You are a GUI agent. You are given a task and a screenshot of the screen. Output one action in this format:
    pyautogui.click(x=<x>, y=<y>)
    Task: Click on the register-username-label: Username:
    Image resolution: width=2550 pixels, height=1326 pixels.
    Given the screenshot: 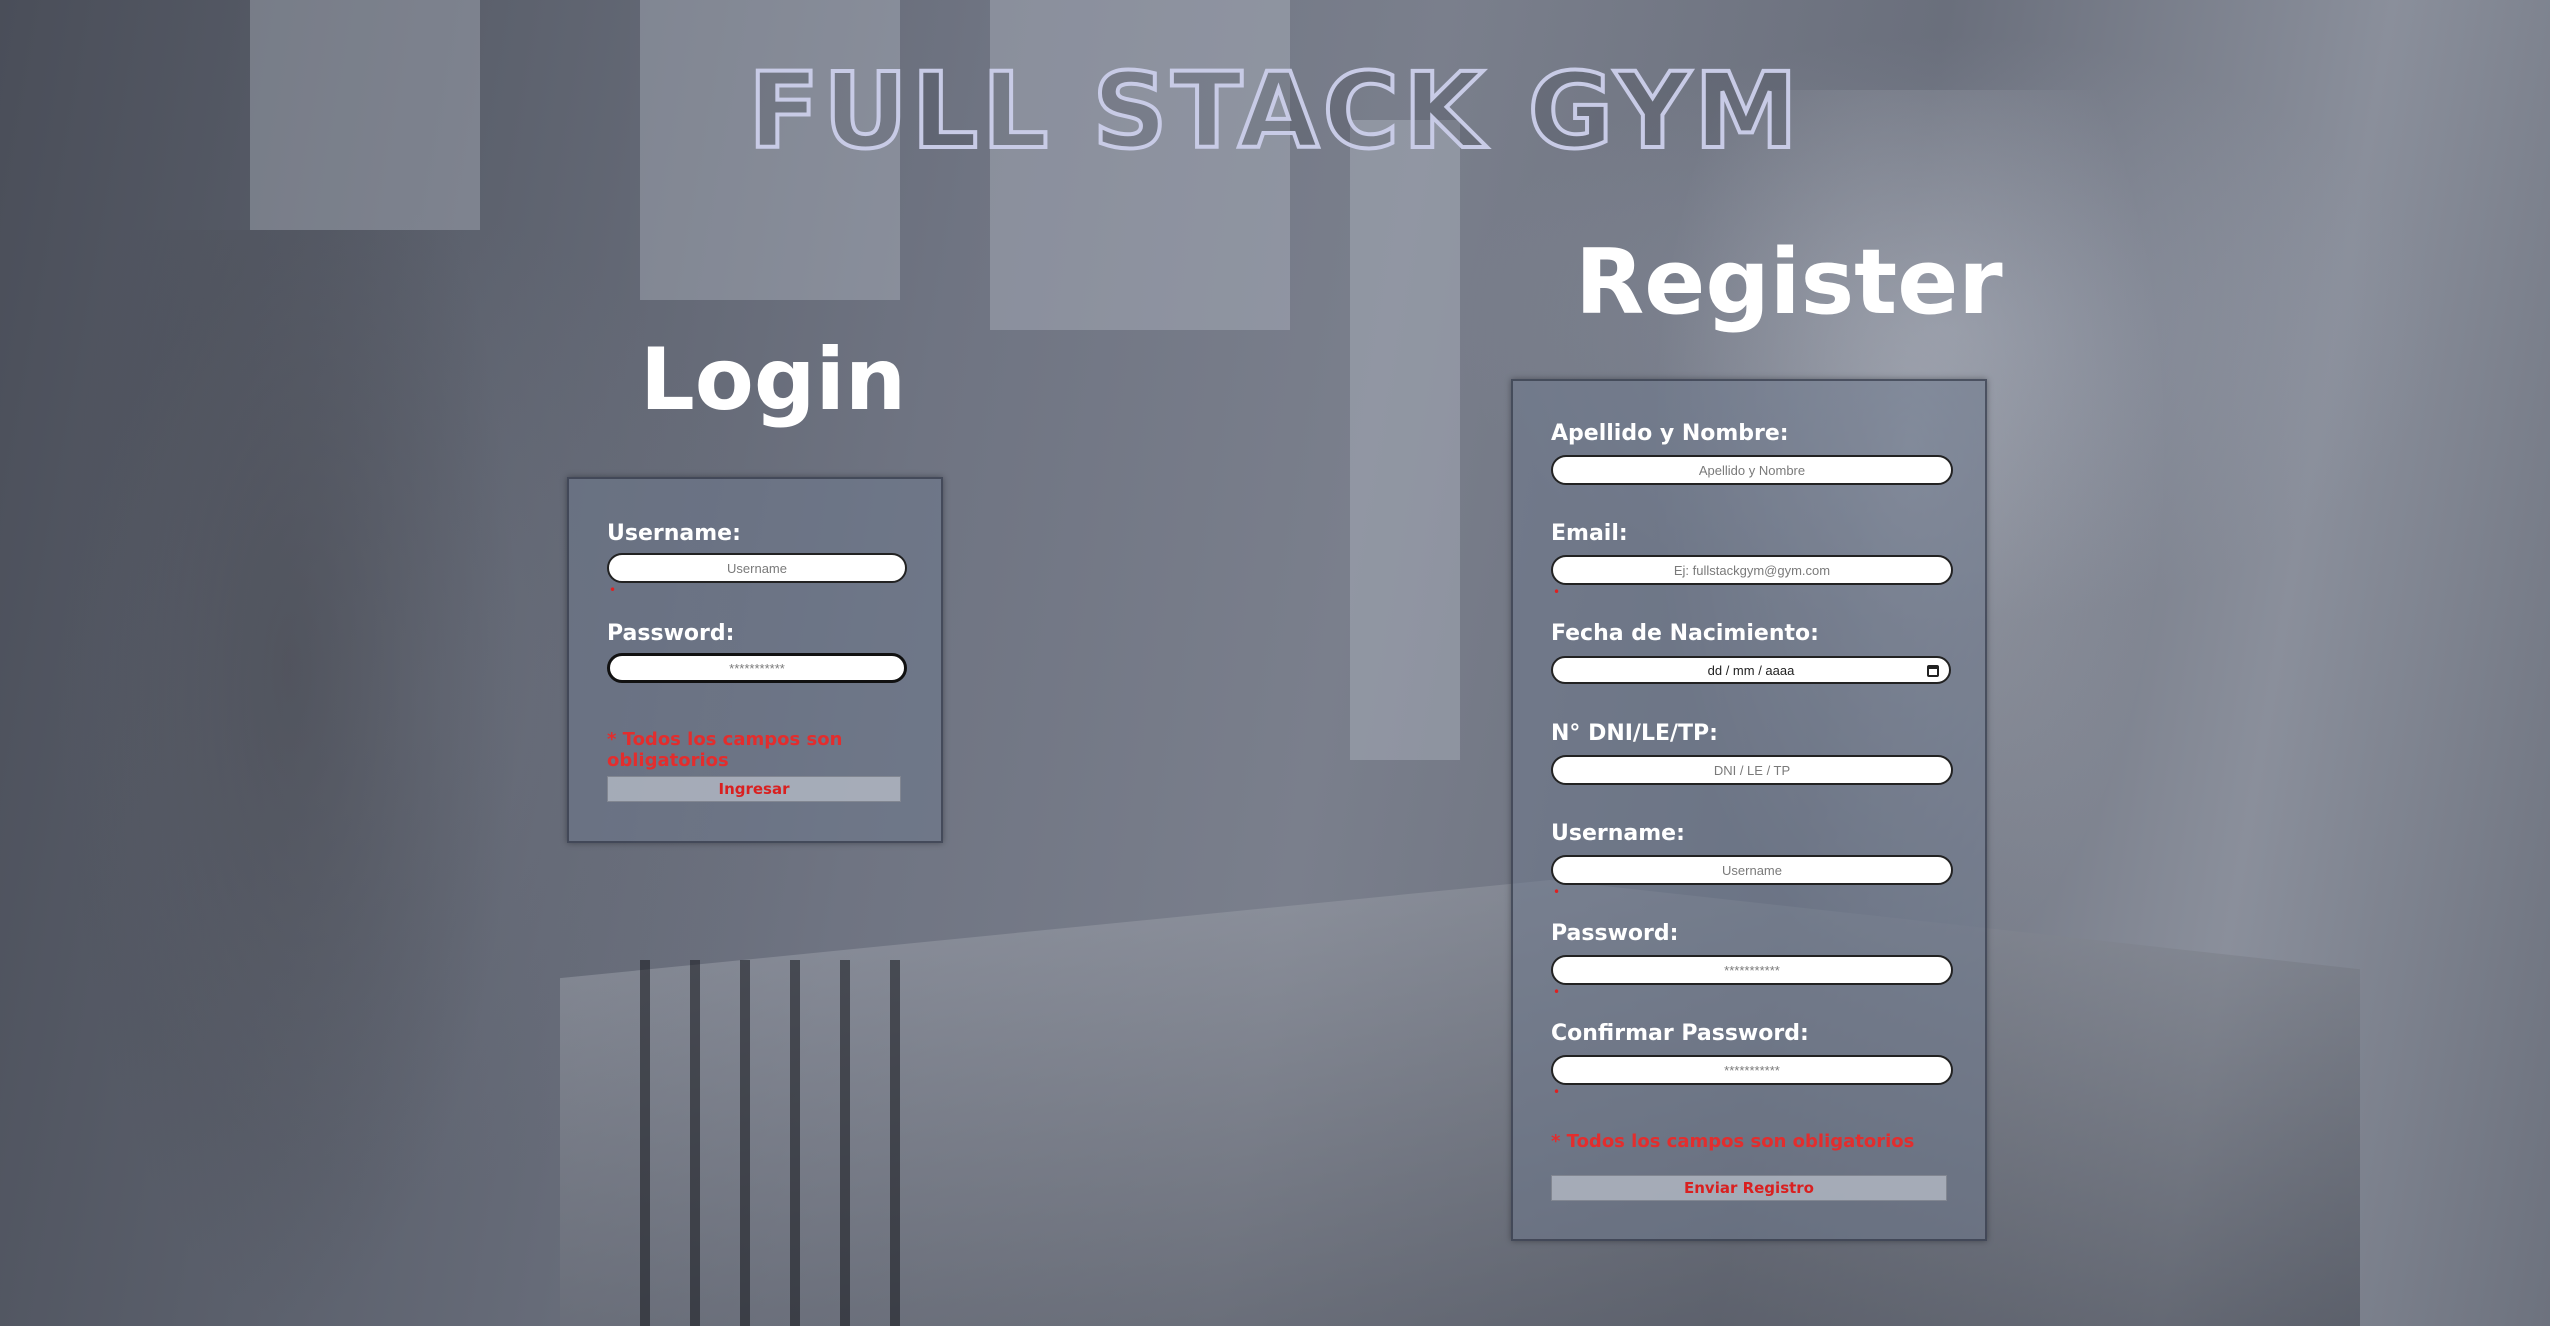 What is the action you would take?
    pyautogui.click(x=1618, y=833)
    